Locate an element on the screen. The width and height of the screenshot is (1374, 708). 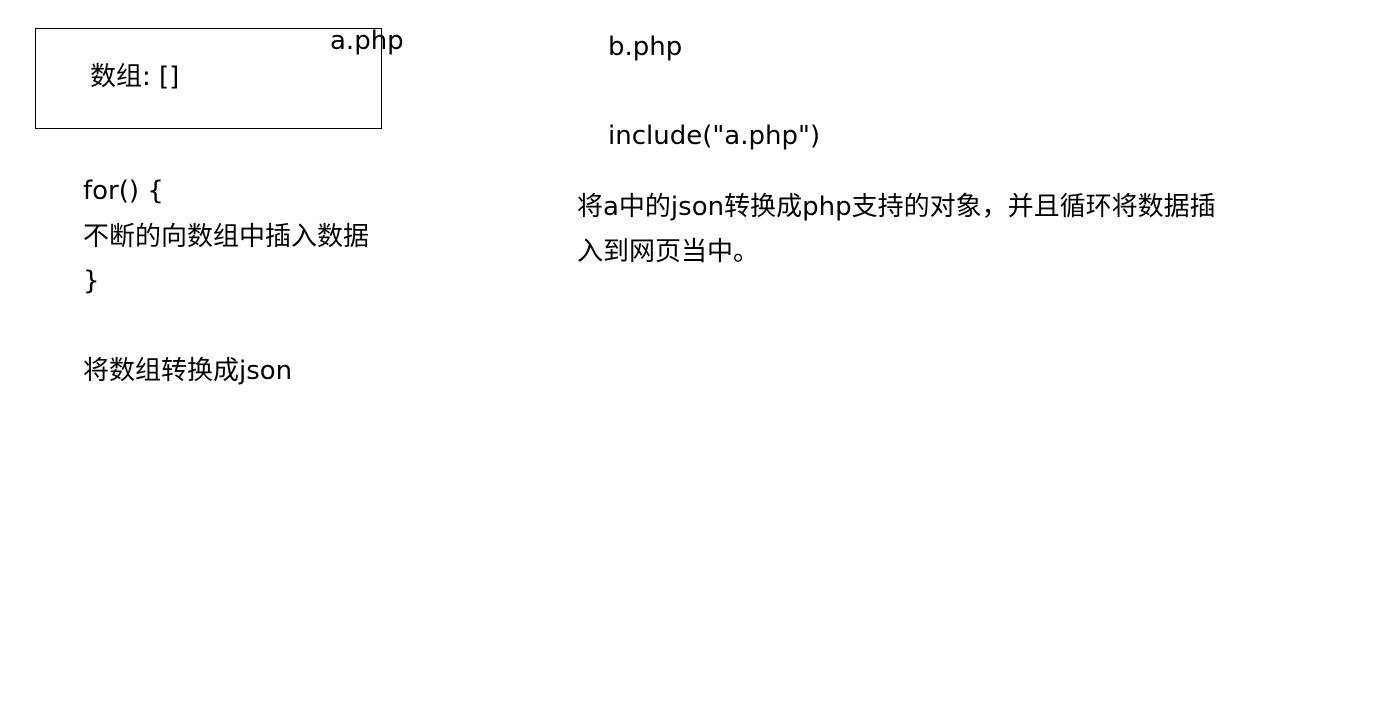
a-php-title: a.php is located at coordinates (367, 41).